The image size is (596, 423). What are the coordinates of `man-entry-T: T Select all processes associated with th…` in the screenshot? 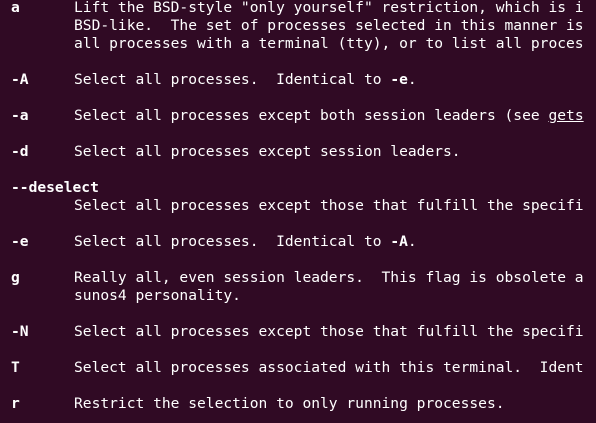 It's located at (297, 368).